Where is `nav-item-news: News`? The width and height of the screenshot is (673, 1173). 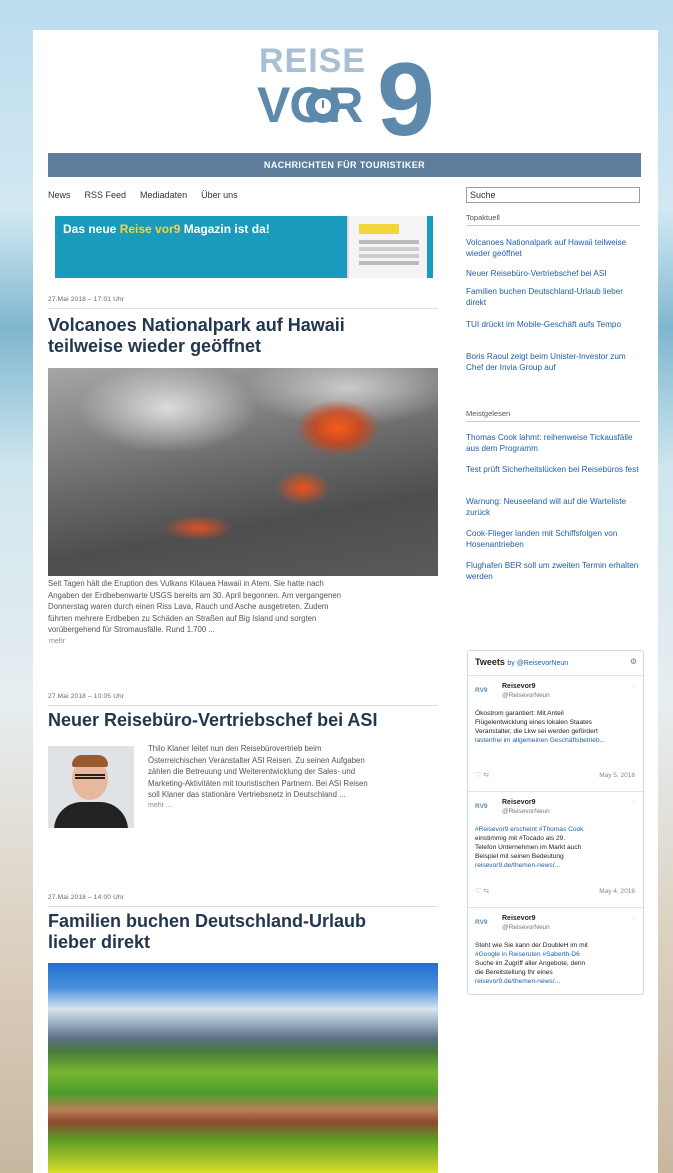 nav-item-news: News is located at coordinates (59, 198).